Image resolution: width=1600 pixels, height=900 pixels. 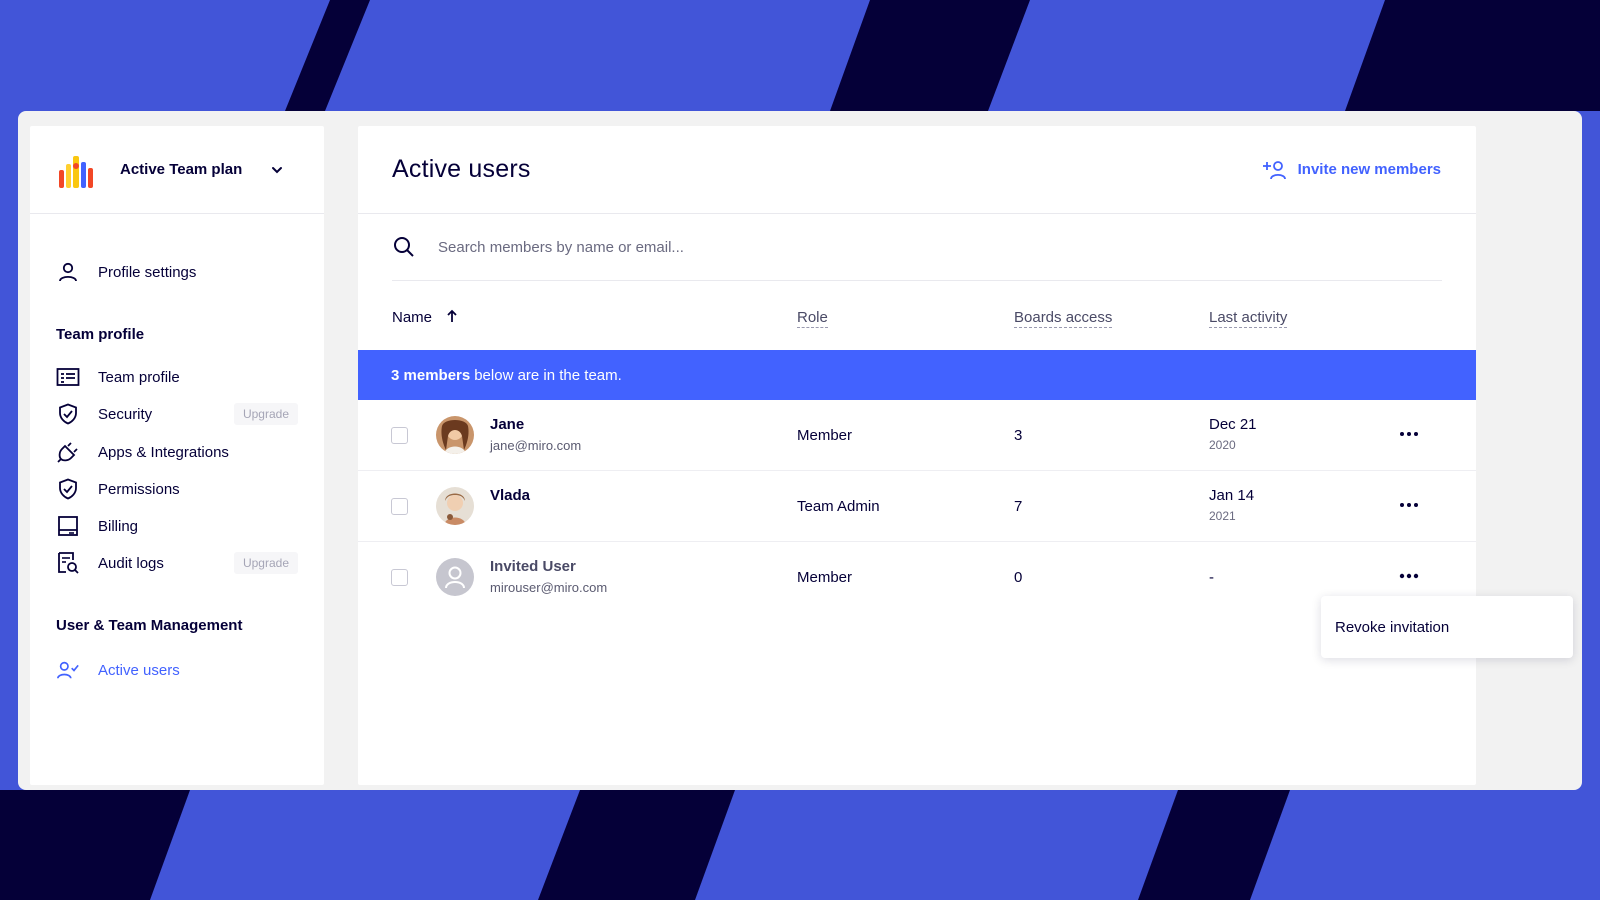 I want to click on column-header-last-activity: Last activity, so click(x=1248, y=318).